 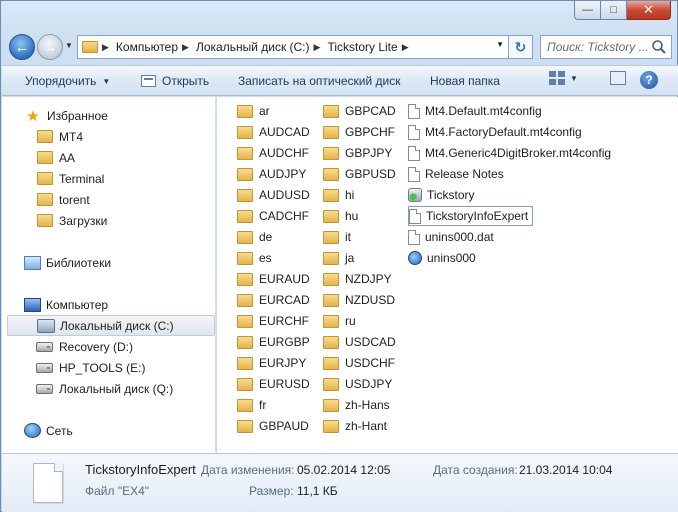 What do you see at coordinates (495, 132) in the screenshot?
I see `file-item: Mt4.FactoryDefault.mt4config` at bounding box center [495, 132].